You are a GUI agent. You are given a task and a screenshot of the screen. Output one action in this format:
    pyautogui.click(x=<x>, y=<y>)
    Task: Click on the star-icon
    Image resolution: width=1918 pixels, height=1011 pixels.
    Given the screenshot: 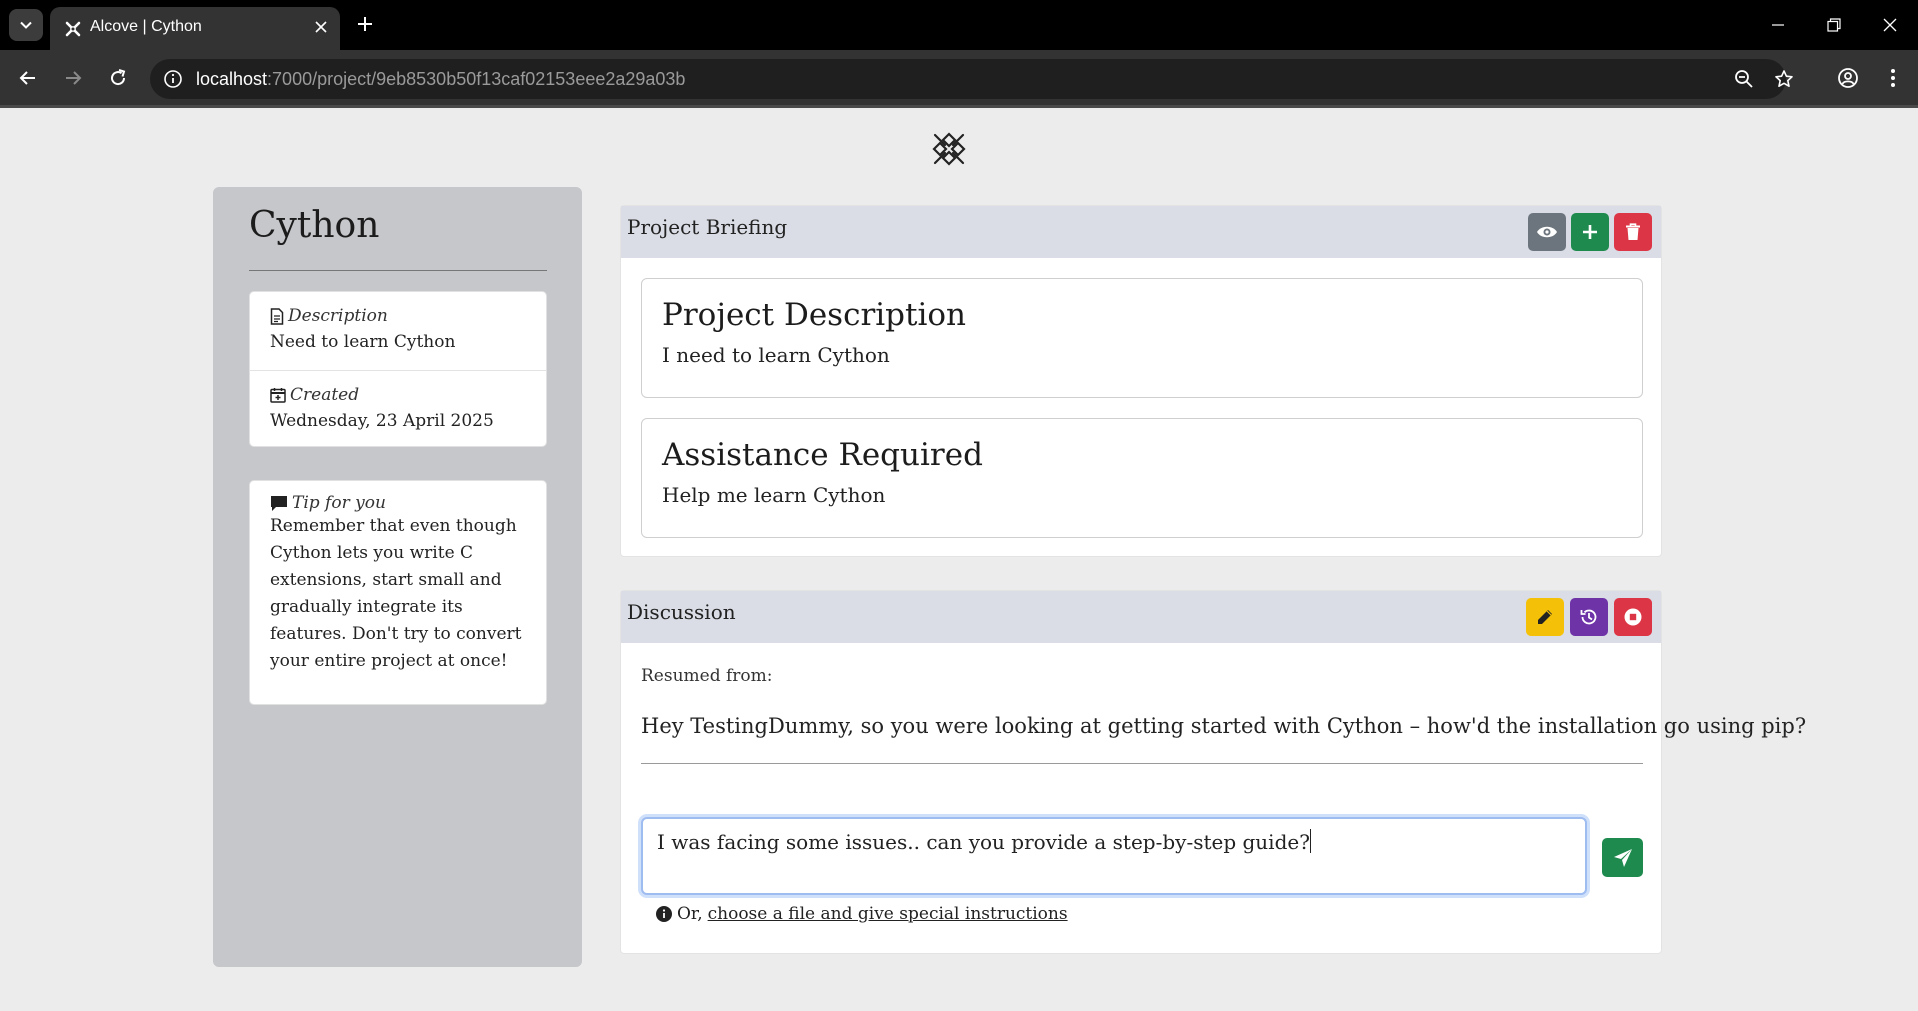 What is the action you would take?
    pyautogui.click(x=1784, y=78)
    